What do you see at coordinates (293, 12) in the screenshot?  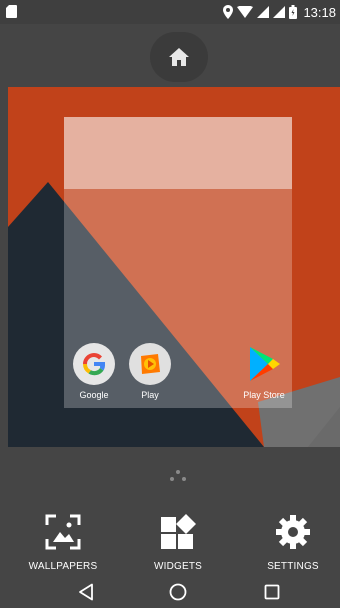 I see `battery-icon` at bounding box center [293, 12].